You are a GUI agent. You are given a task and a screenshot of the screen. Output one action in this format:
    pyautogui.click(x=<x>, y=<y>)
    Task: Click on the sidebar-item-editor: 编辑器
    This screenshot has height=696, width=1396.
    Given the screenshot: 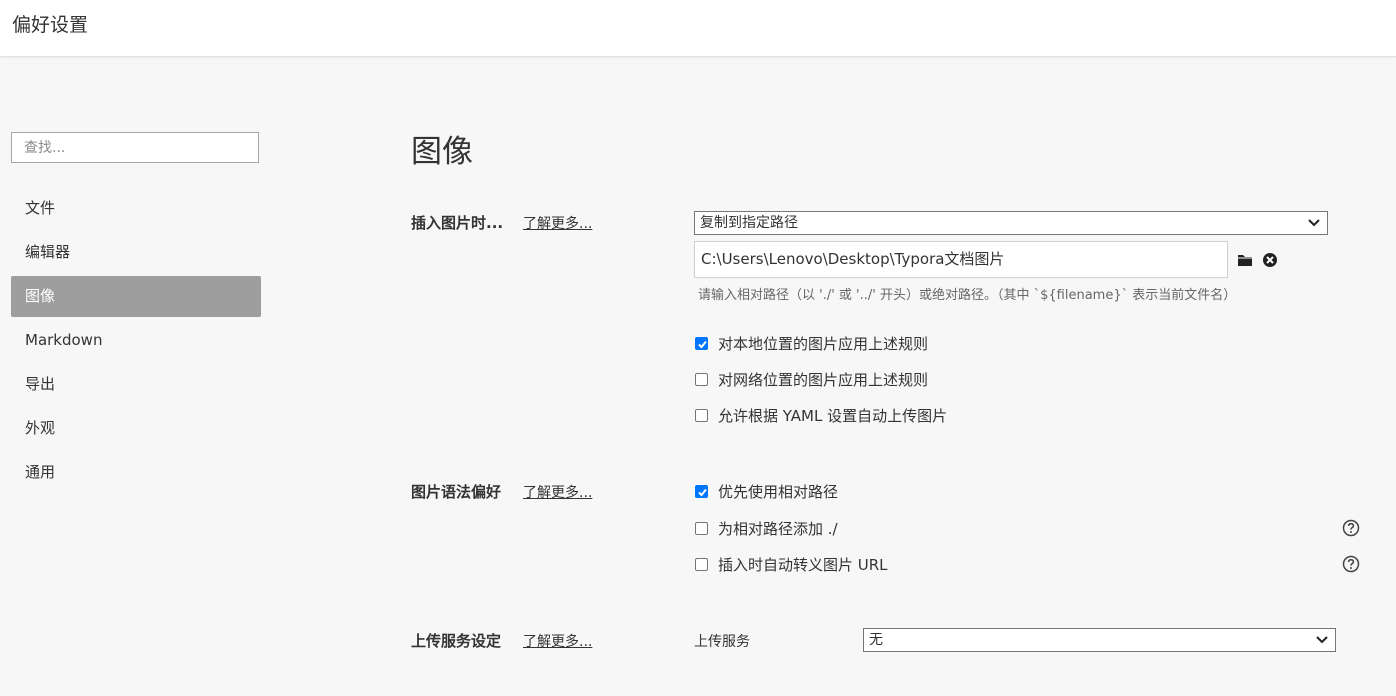 What is the action you would take?
    pyautogui.click(x=136, y=252)
    